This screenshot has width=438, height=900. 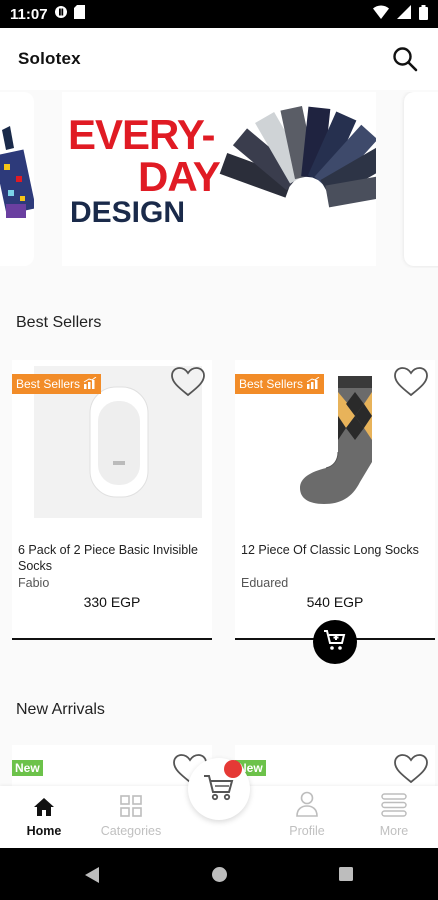 What do you see at coordinates (34, 583) in the screenshot?
I see `product-brand: Fabio` at bounding box center [34, 583].